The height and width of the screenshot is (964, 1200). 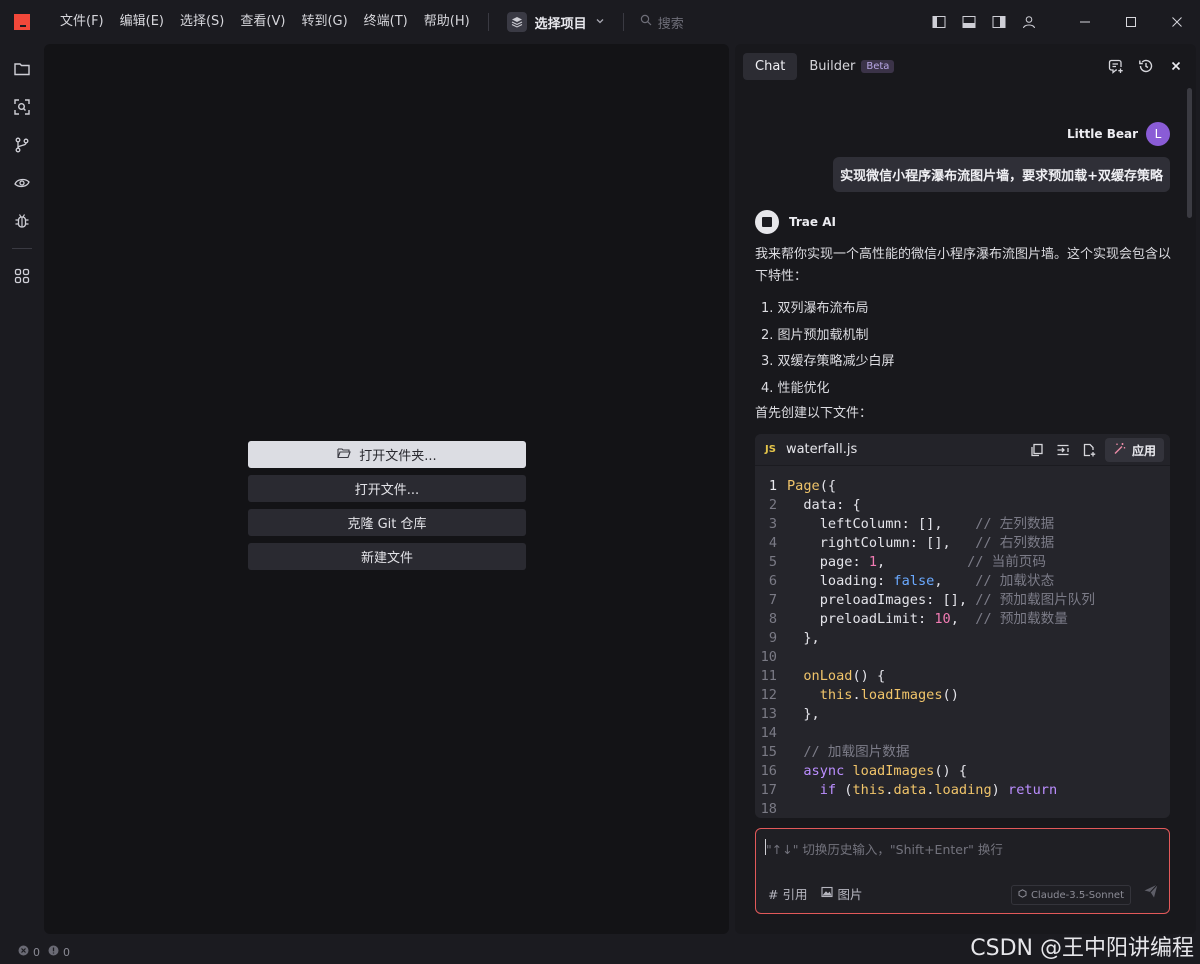 I want to click on model-selector: Claude-3.5-Sonnet, so click(x=1070, y=895).